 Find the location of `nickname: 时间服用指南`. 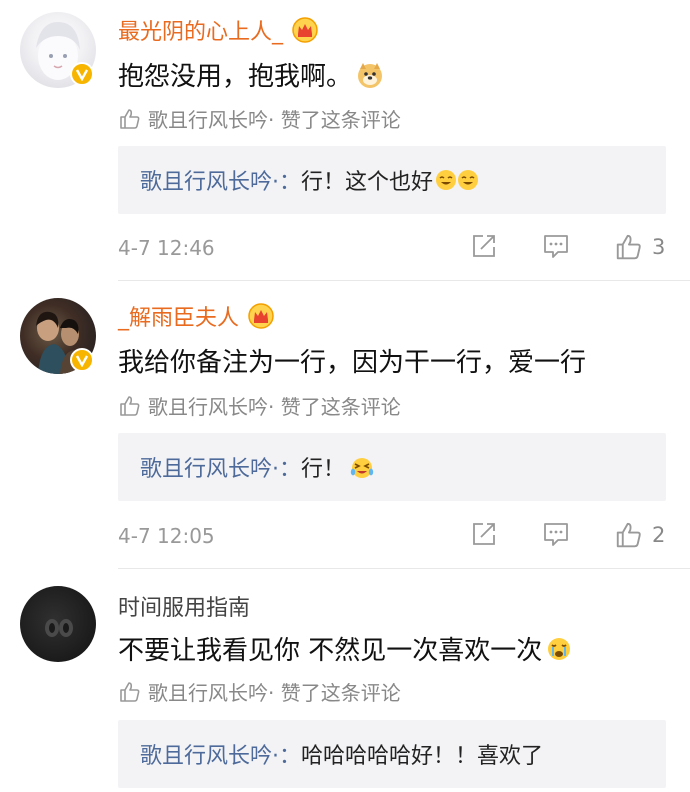

nickname: 时间服用指南 is located at coordinates (184, 606).